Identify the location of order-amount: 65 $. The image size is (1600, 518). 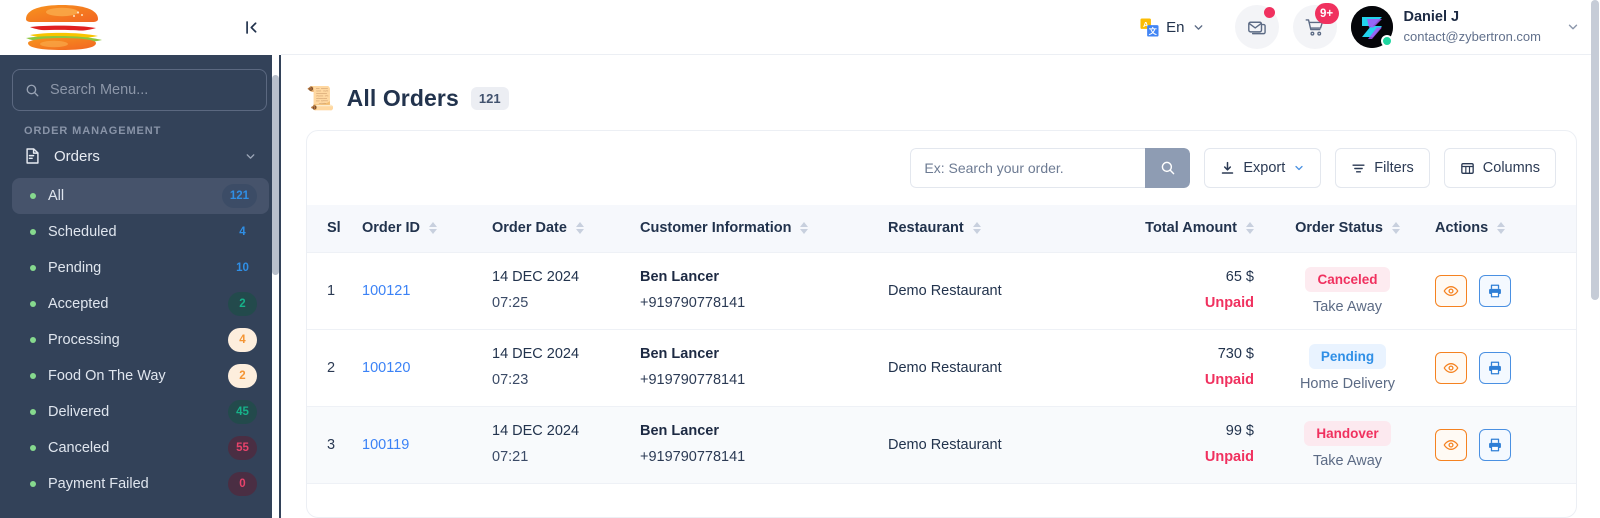
(1239, 277).